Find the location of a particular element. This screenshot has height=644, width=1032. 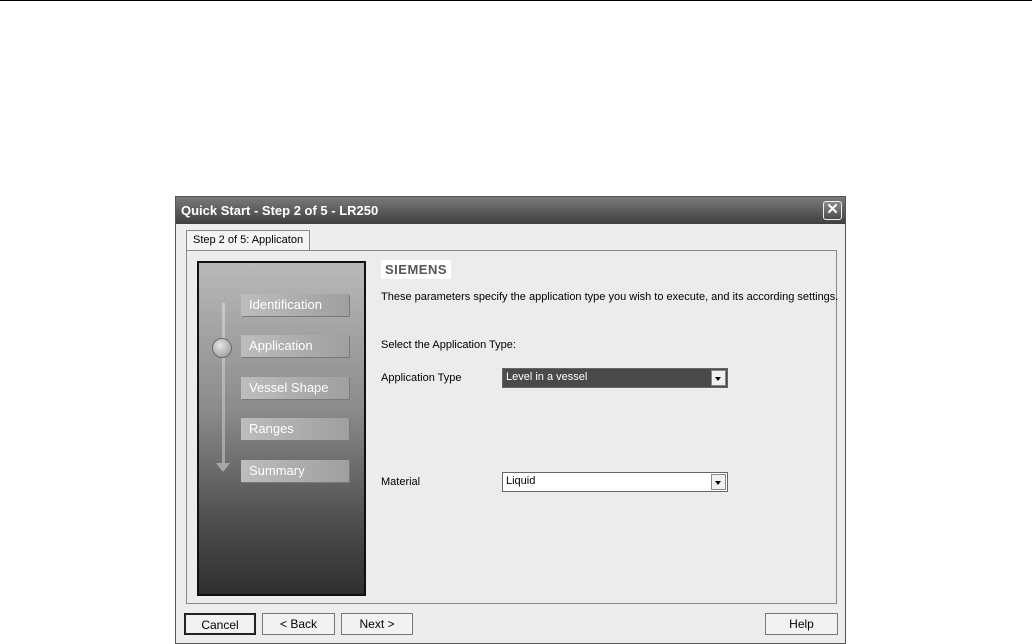

application-type-select: Level in a vessel is located at coordinates (615, 378).